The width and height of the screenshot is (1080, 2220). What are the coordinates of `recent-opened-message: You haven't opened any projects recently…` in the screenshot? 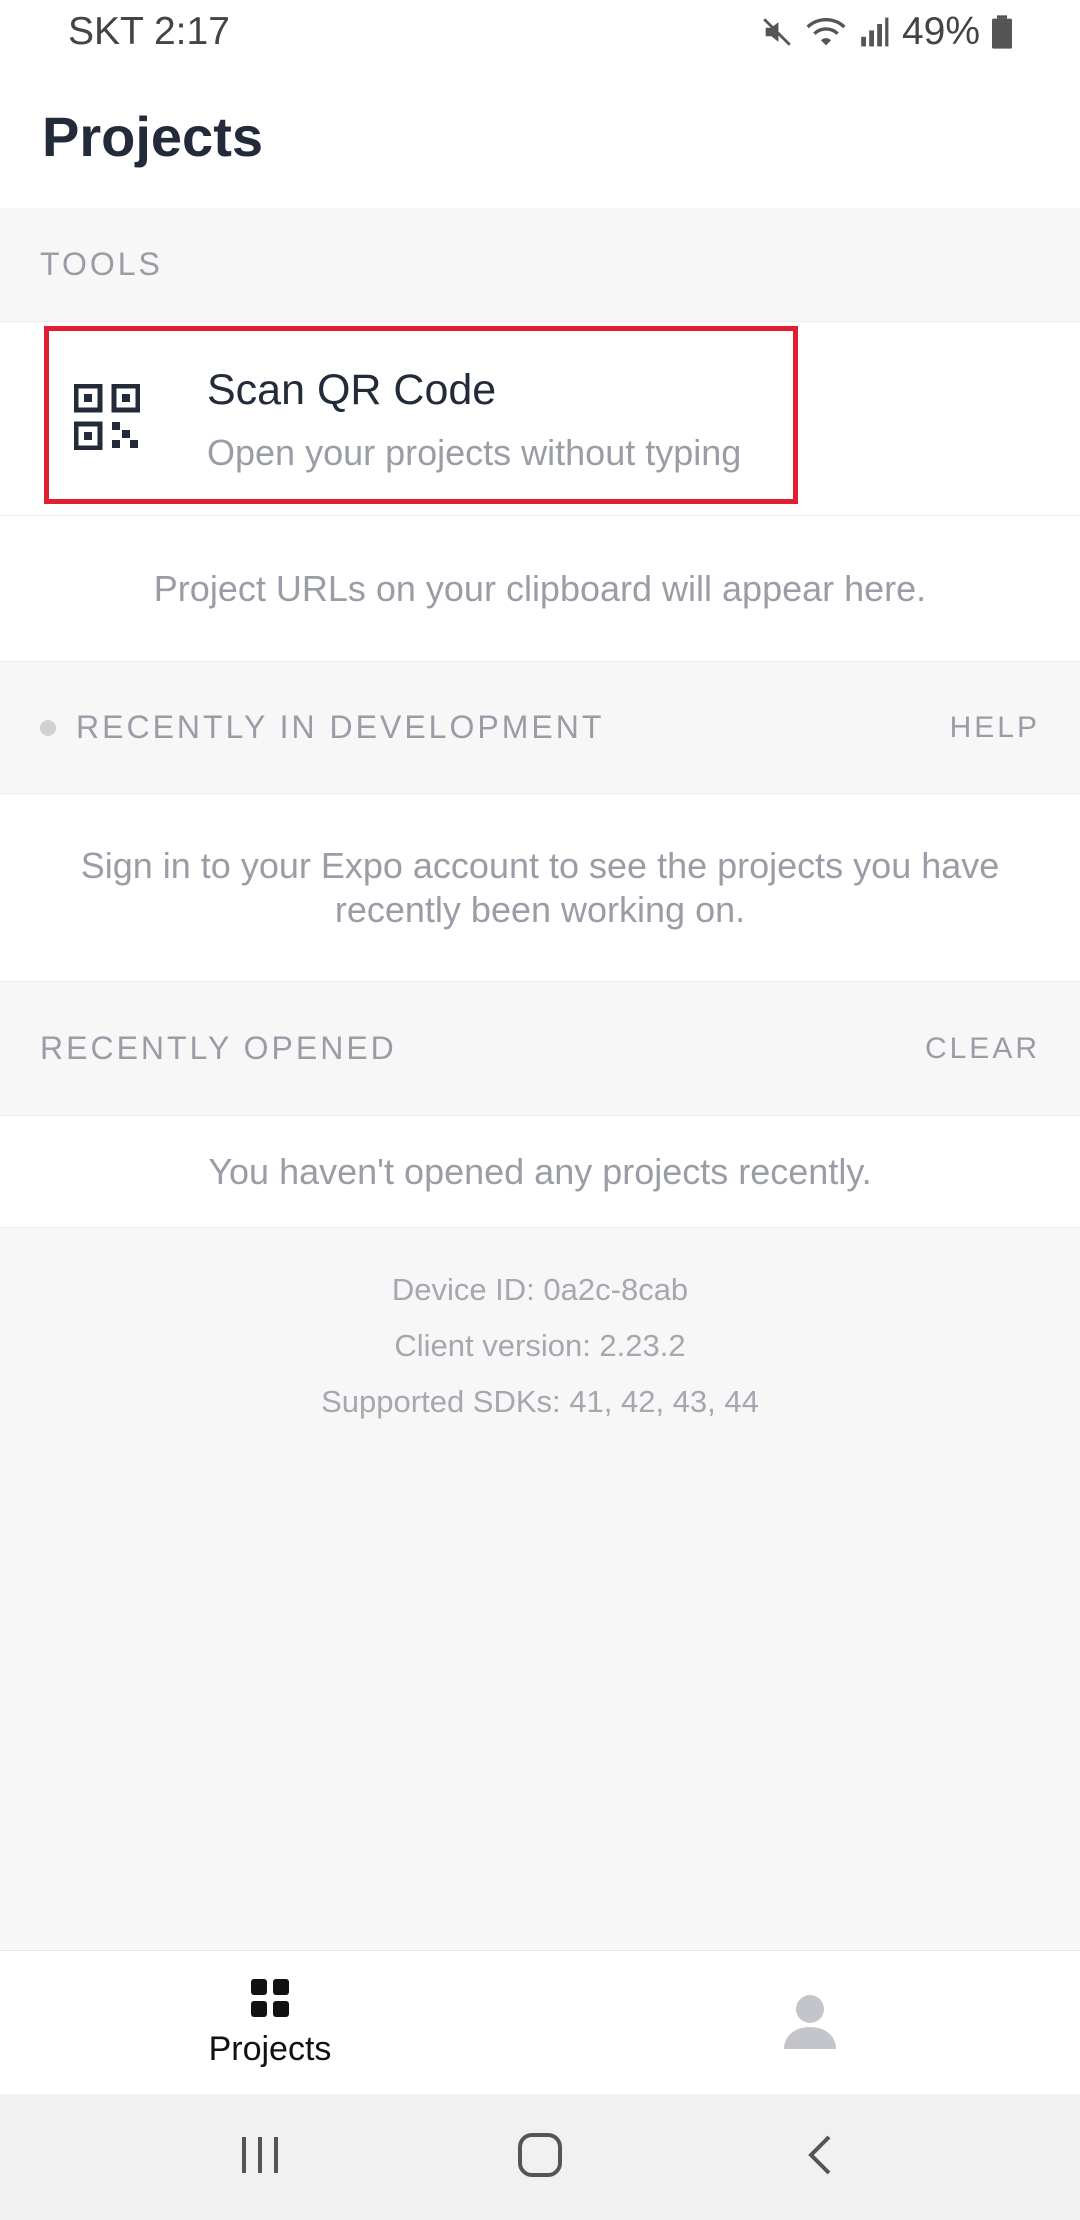 It's located at (540, 1172).